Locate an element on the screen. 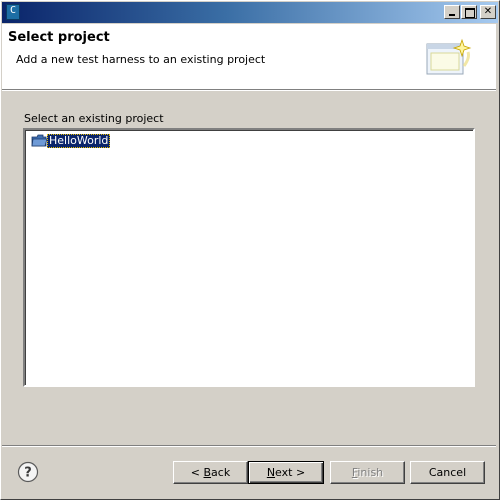 Image resolution: width=500 pixels, height=500 pixels. finish-rest: inish is located at coordinates (370, 472).